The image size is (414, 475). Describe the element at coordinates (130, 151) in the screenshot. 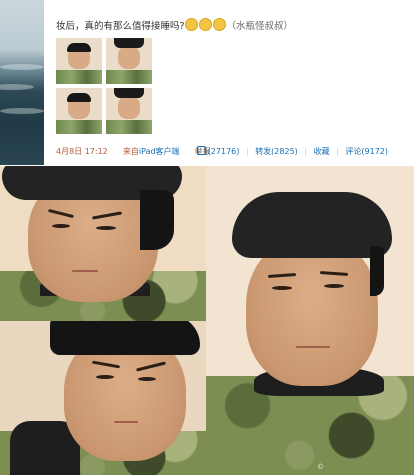

I see `source-prefix: 来自` at that location.